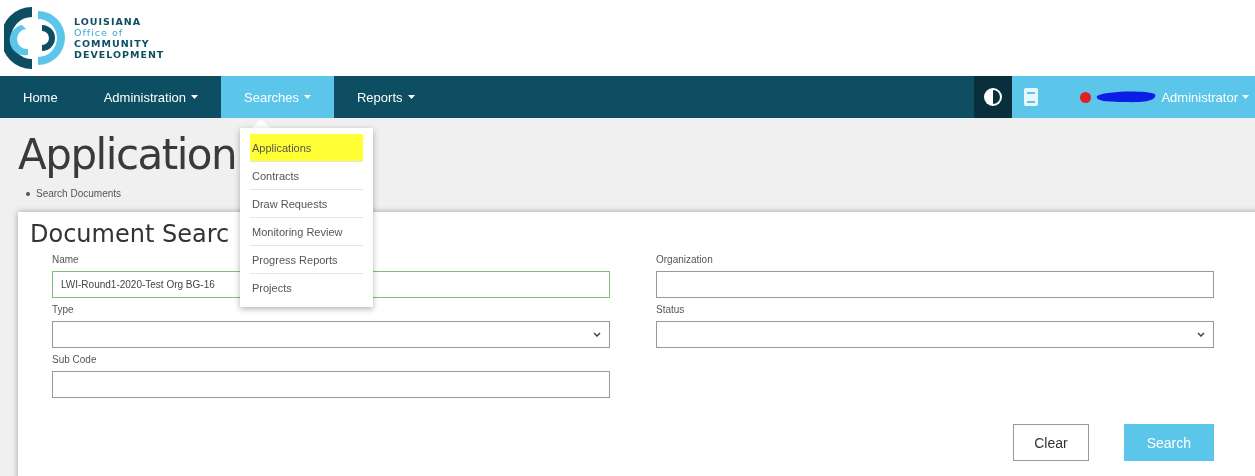 The image size is (1255, 476). What do you see at coordinates (40, 97) in the screenshot?
I see `nav-item: Home` at bounding box center [40, 97].